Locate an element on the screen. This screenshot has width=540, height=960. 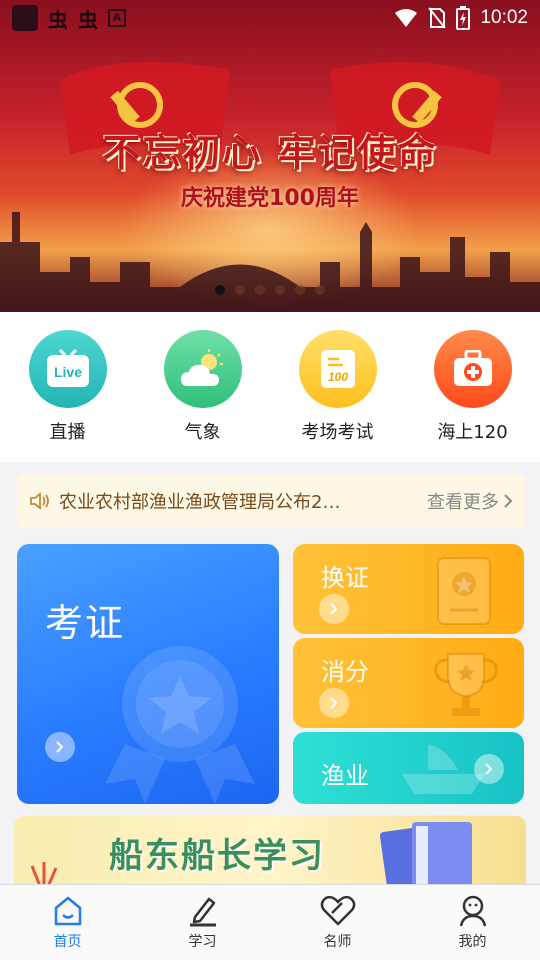
renew-certificate-card: 换证 is located at coordinates (408, 589).